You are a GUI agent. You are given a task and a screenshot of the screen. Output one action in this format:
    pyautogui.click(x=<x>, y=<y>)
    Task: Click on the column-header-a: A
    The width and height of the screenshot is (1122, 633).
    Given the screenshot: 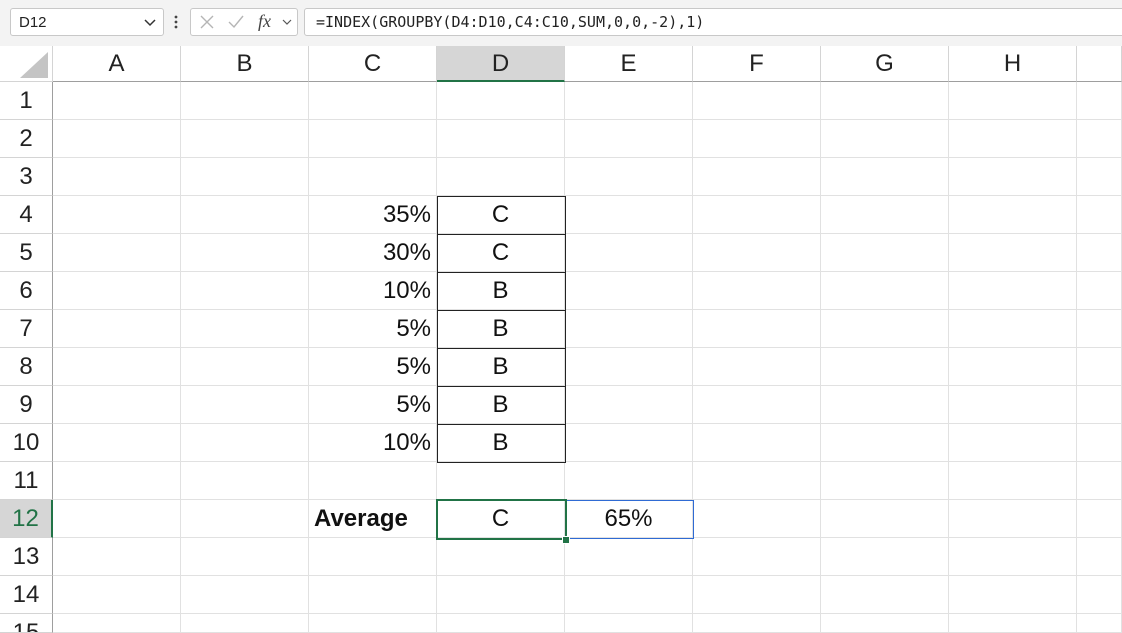 What is the action you would take?
    pyautogui.click(x=117, y=64)
    